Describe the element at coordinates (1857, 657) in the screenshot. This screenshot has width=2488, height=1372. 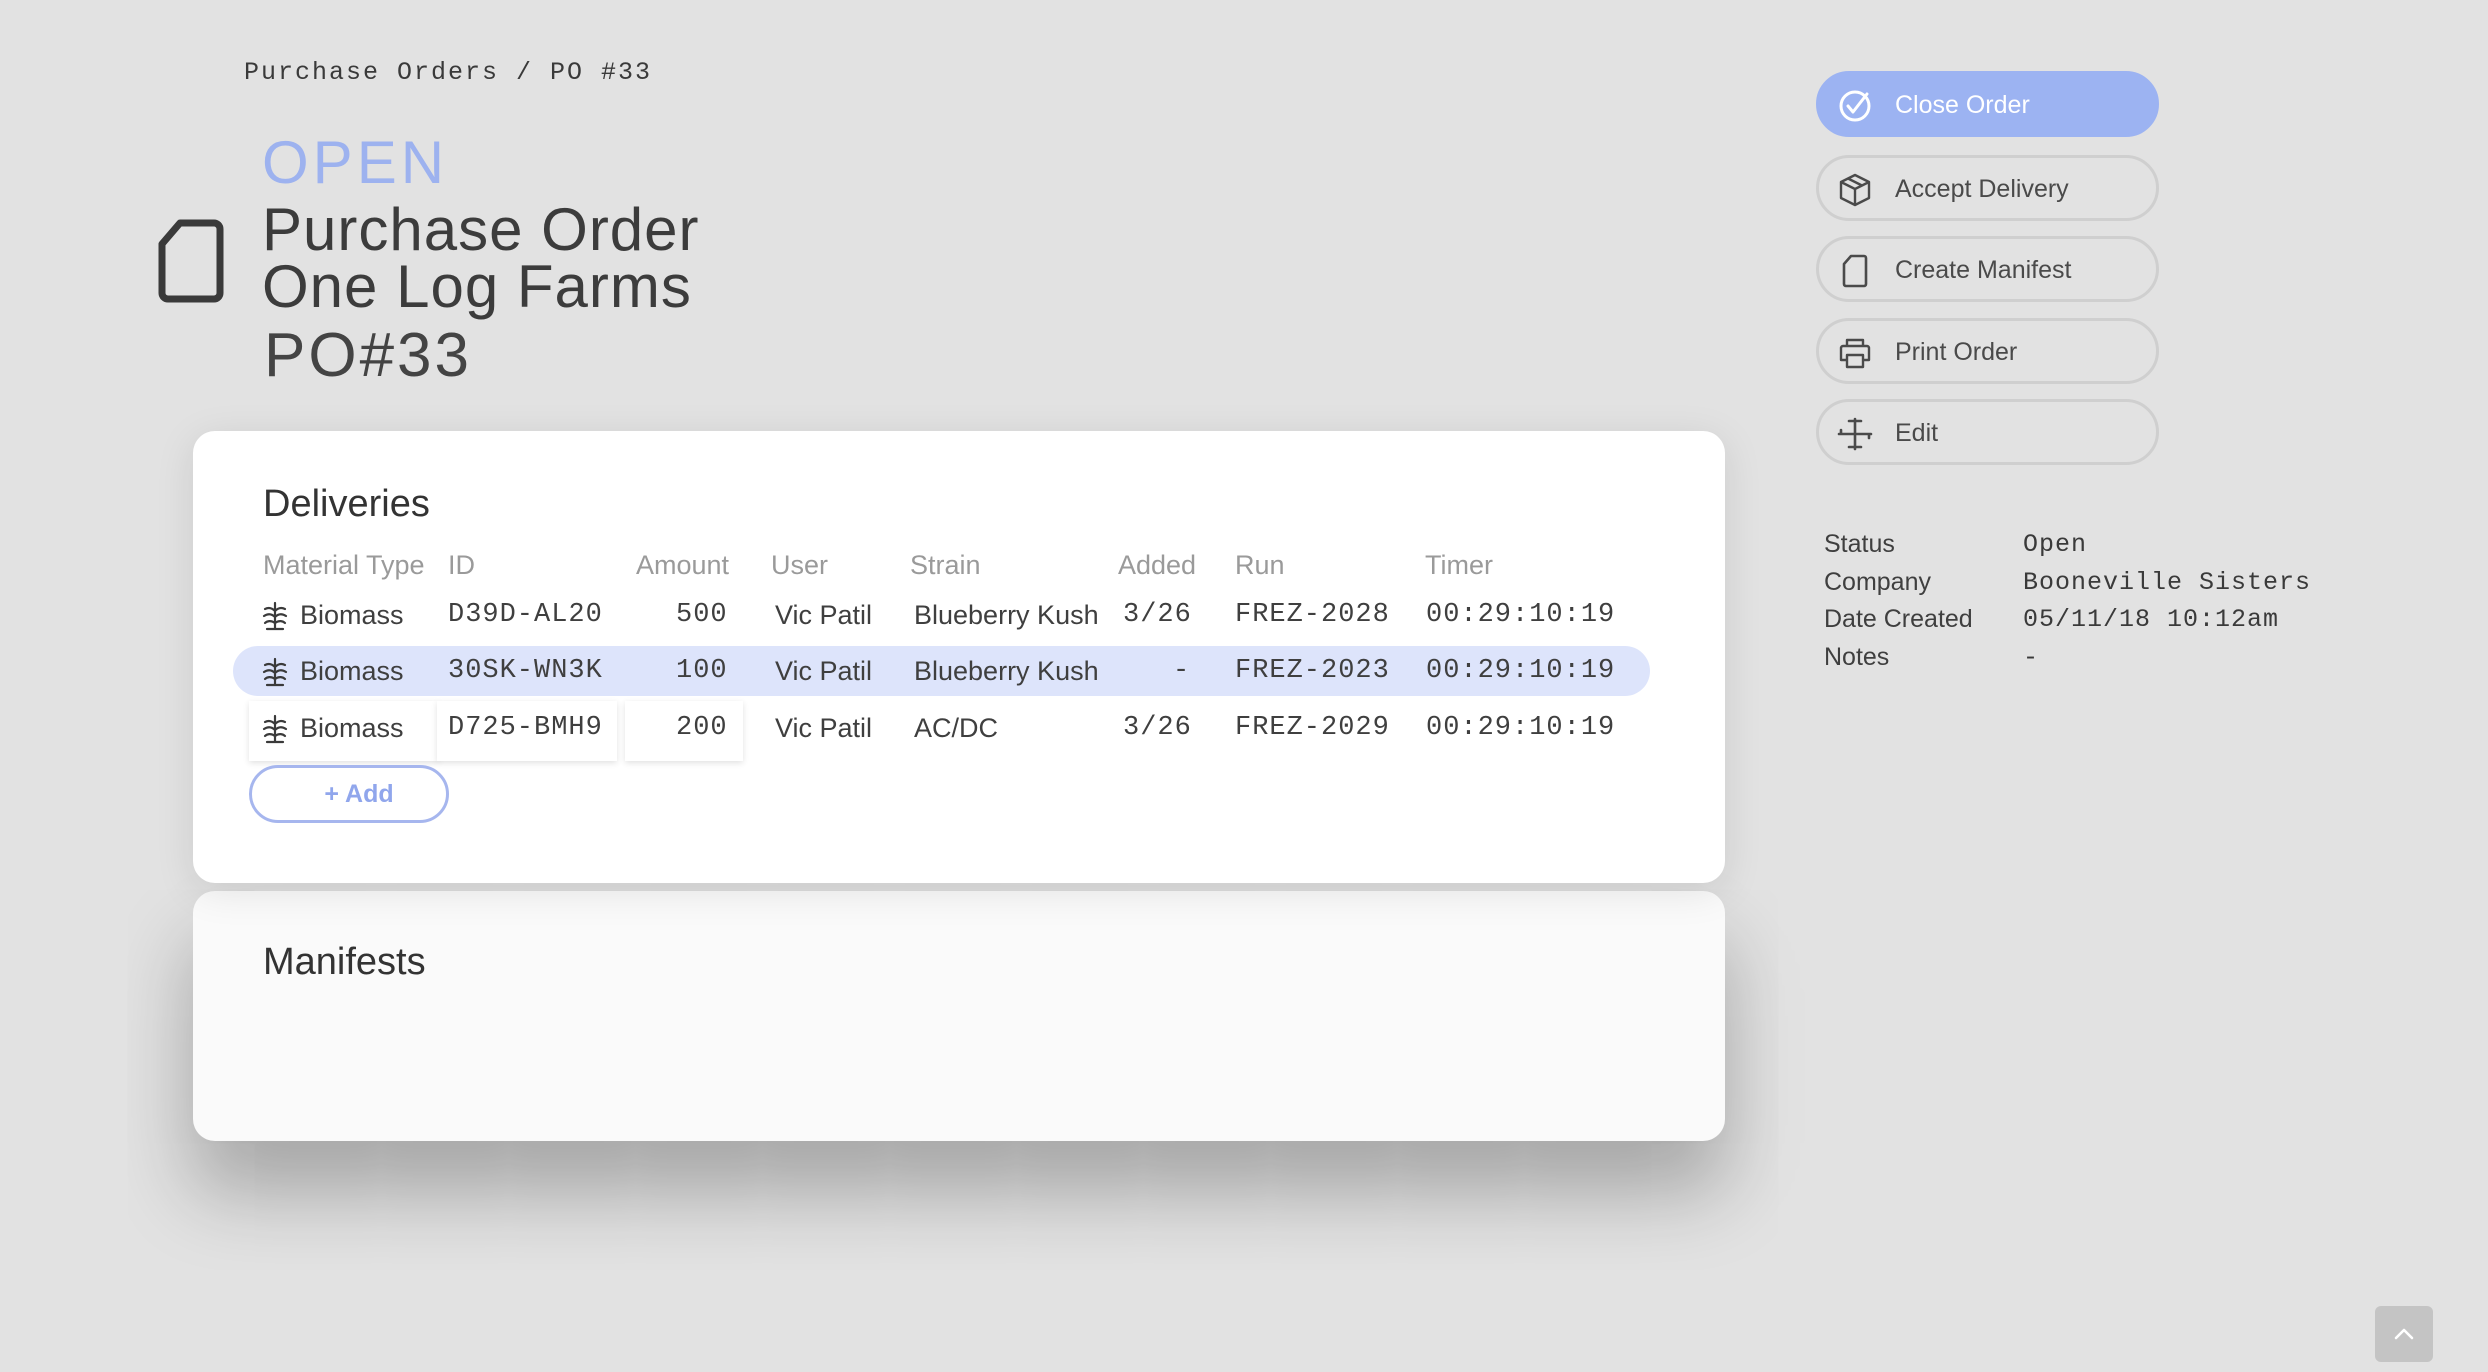
I see `notes-label: Notes` at that location.